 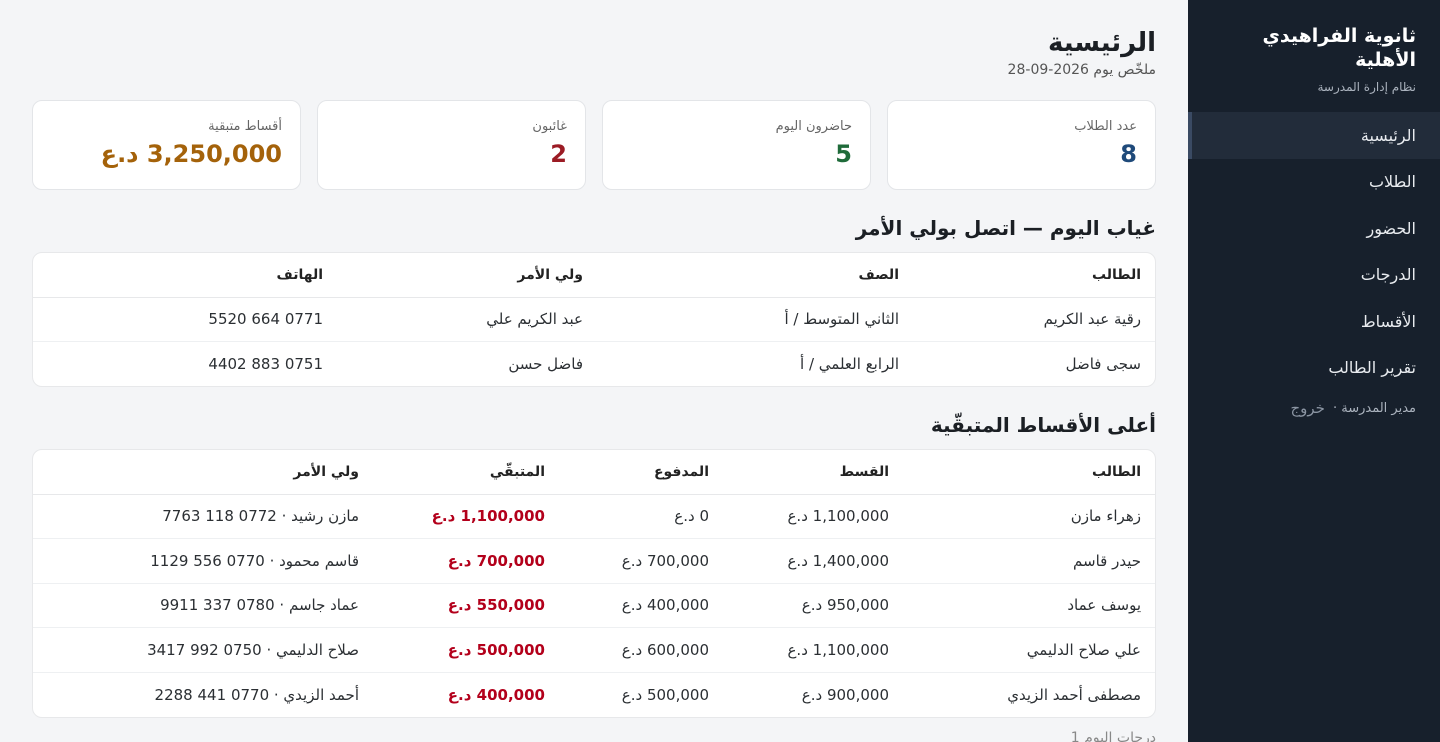 What do you see at coordinates (1101, 43) in the screenshot?
I see `page-title: الرئيسية` at bounding box center [1101, 43].